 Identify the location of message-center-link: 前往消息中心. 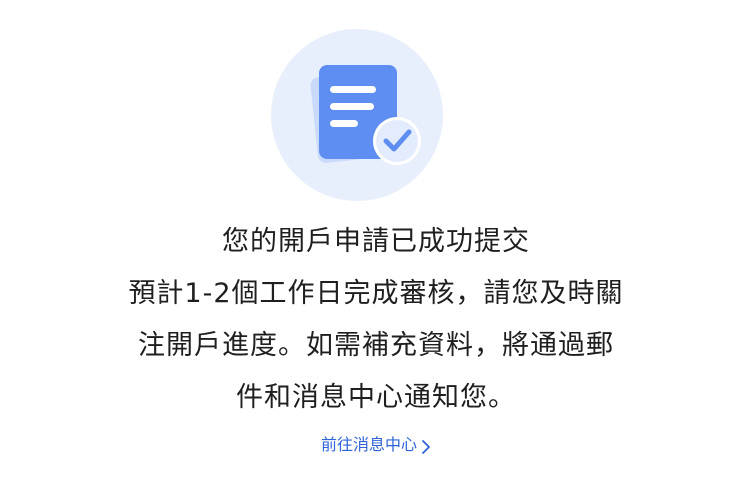
(376, 445).